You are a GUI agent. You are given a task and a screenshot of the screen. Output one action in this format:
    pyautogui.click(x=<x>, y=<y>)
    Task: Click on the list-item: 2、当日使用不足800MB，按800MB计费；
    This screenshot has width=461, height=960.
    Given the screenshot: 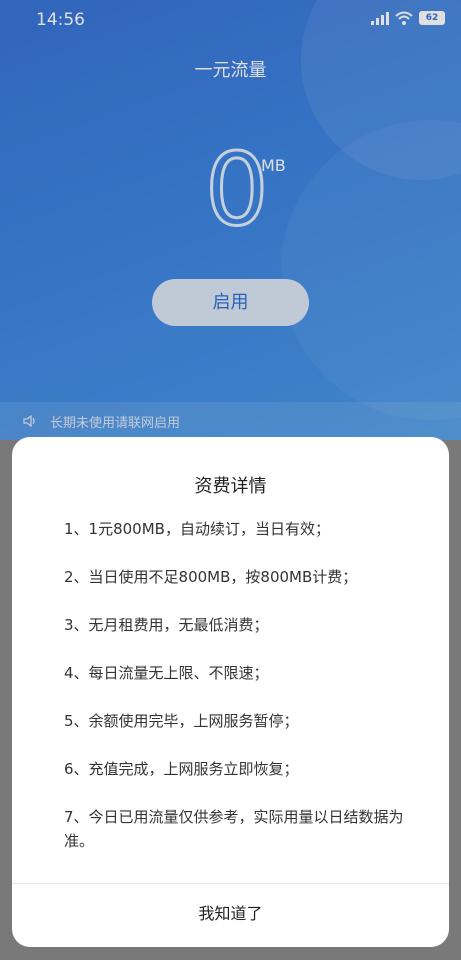 What is the action you would take?
    pyautogui.click(x=211, y=577)
    